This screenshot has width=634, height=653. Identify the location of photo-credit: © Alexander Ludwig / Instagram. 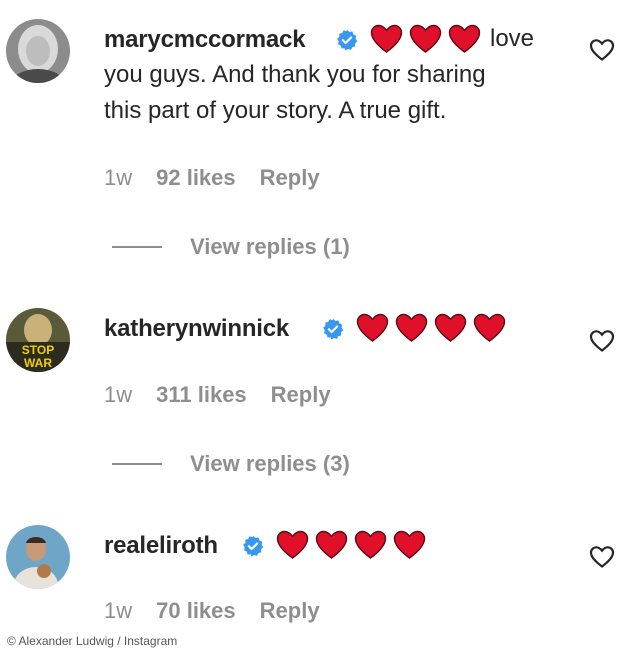
(92, 641).